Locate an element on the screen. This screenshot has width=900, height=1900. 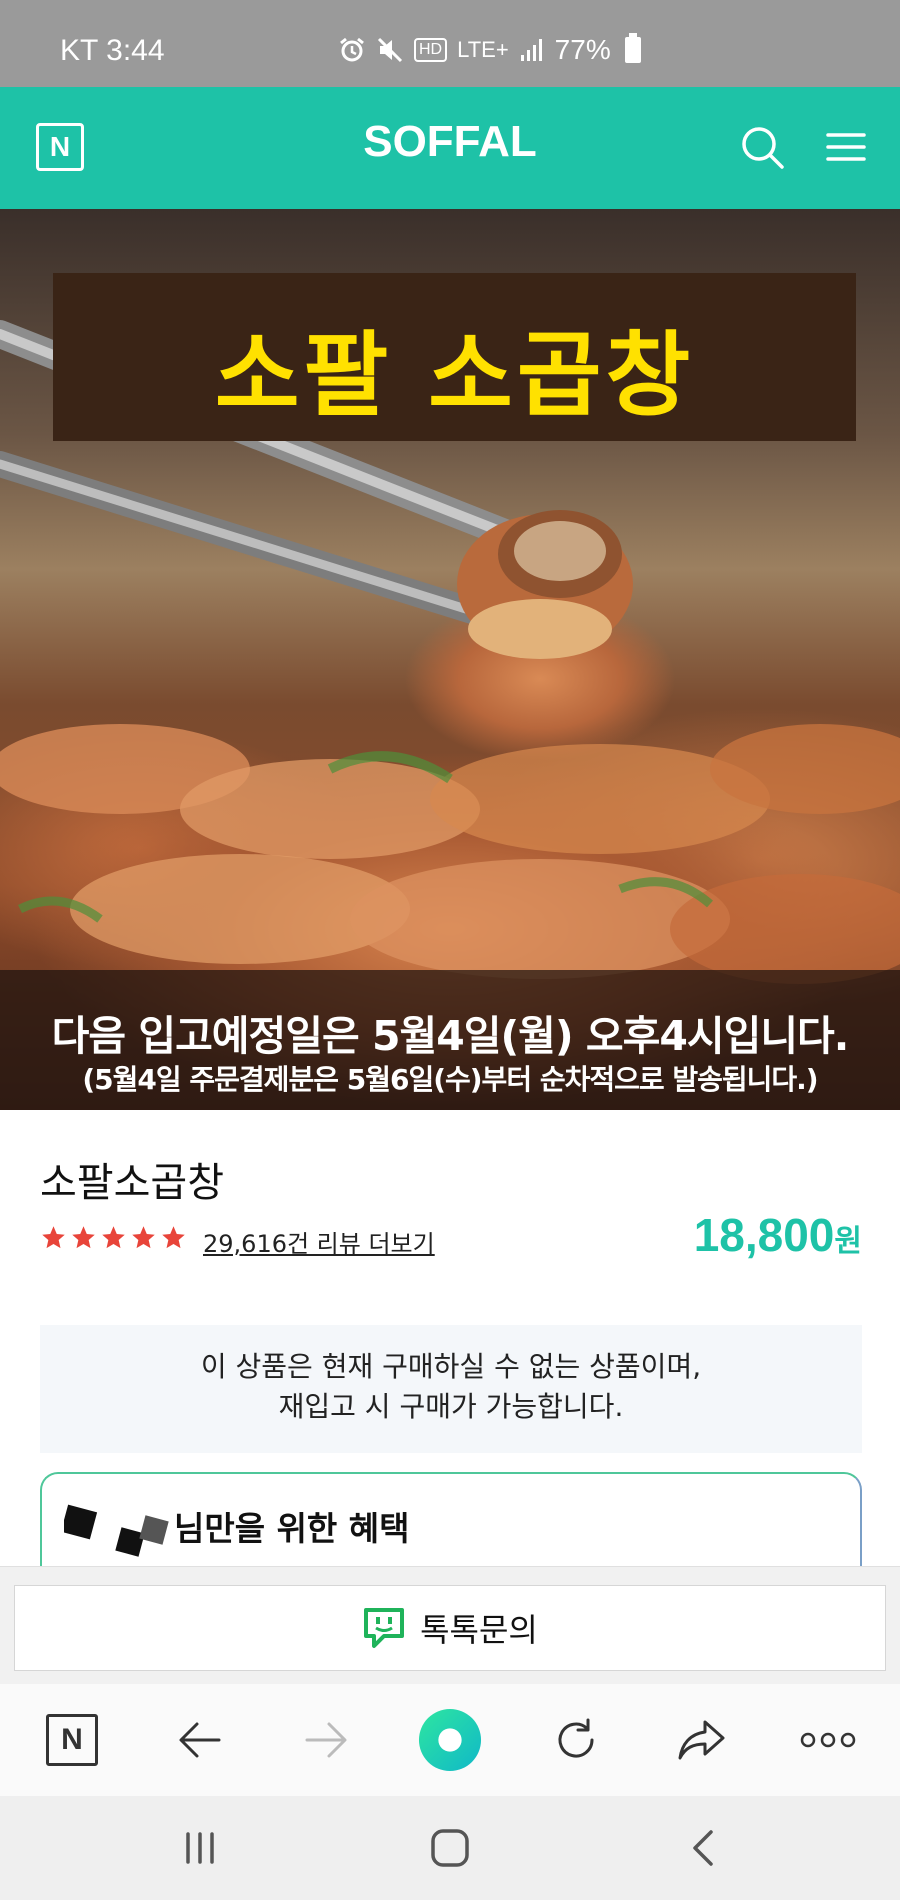
search-button is located at coordinates (763, 148).